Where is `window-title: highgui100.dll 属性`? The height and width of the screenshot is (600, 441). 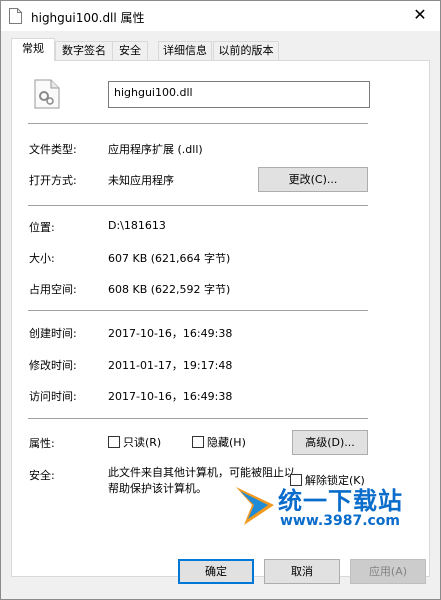
window-title: highgui100.dll 属性 is located at coordinates (88, 18).